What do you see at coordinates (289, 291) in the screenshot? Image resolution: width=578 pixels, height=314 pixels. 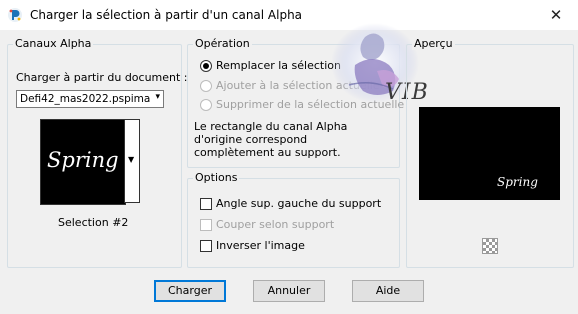 I see `cancel-button: Annuler` at bounding box center [289, 291].